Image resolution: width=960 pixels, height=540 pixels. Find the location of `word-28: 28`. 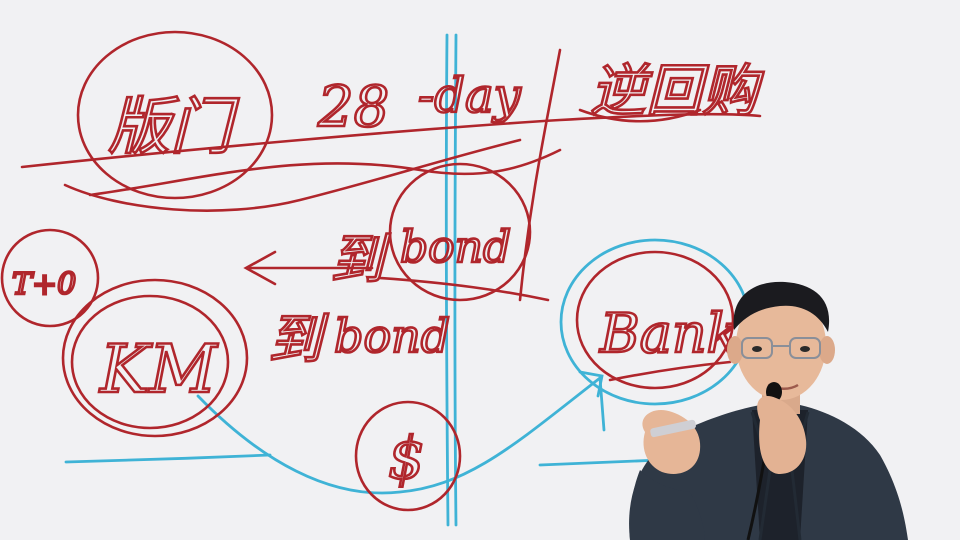

word-28: 28 is located at coordinates (353, 107).